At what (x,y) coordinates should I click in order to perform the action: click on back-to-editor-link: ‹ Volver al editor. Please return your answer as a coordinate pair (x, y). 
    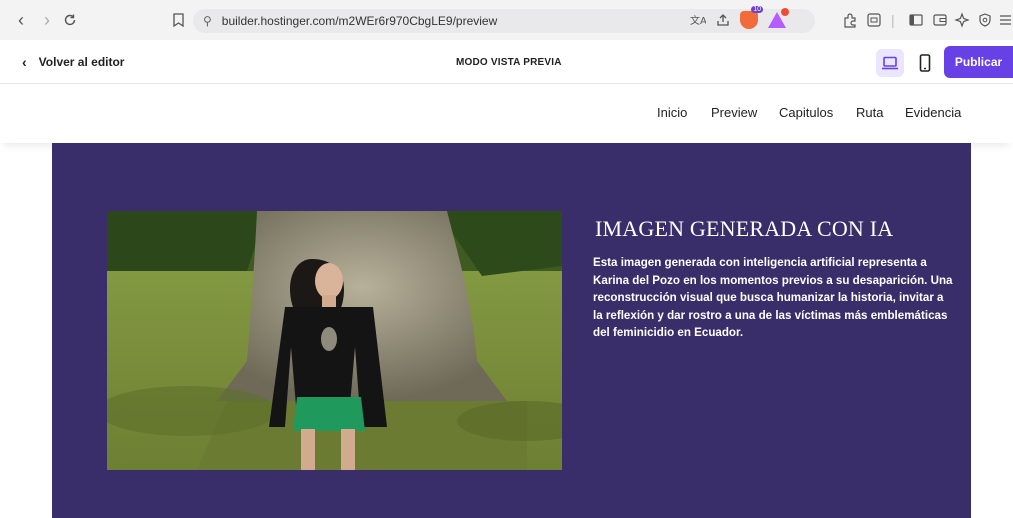
    Looking at the image, I should click on (73, 62).